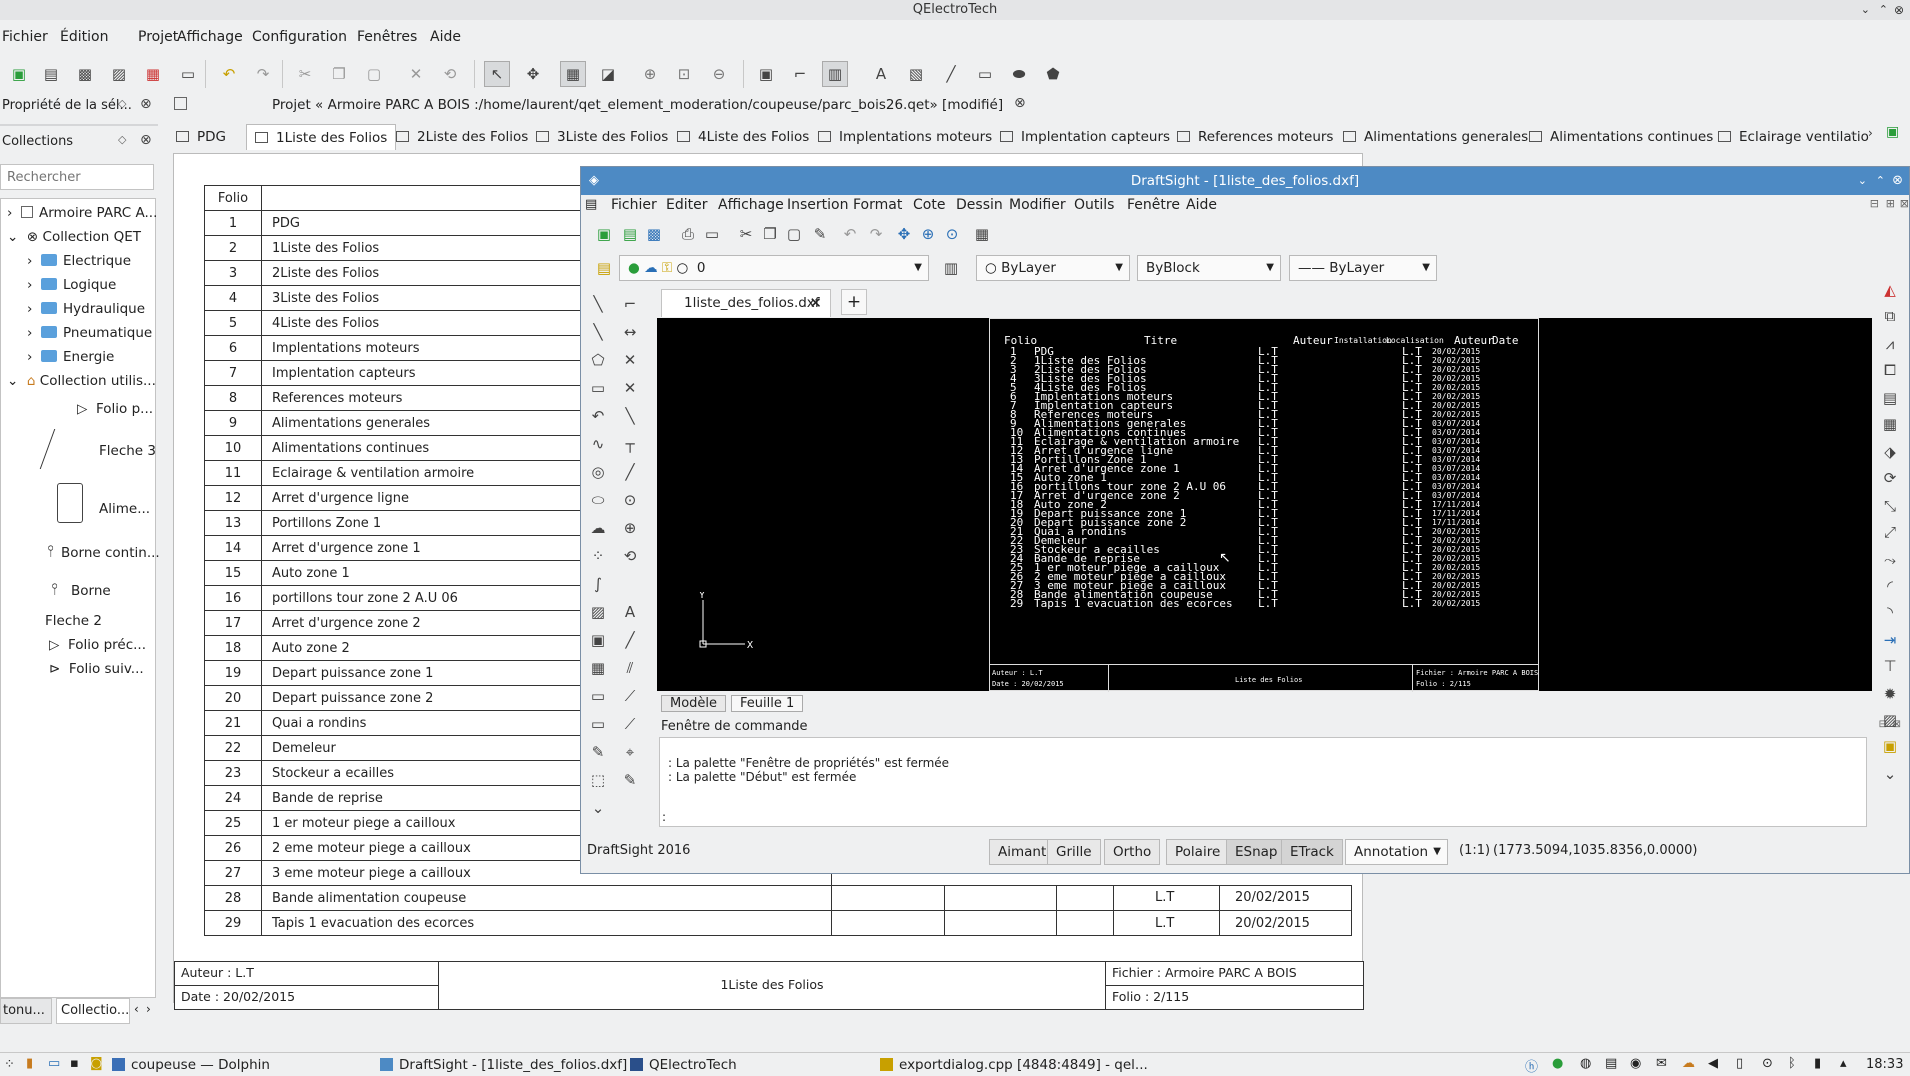 Image resolution: width=1910 pixels, height=1076 pixels. What do you see at coordinates (387, 37) in the screenshot?
I see `menu-fenetres: Fenêtres` at bounding box center [387, 37].